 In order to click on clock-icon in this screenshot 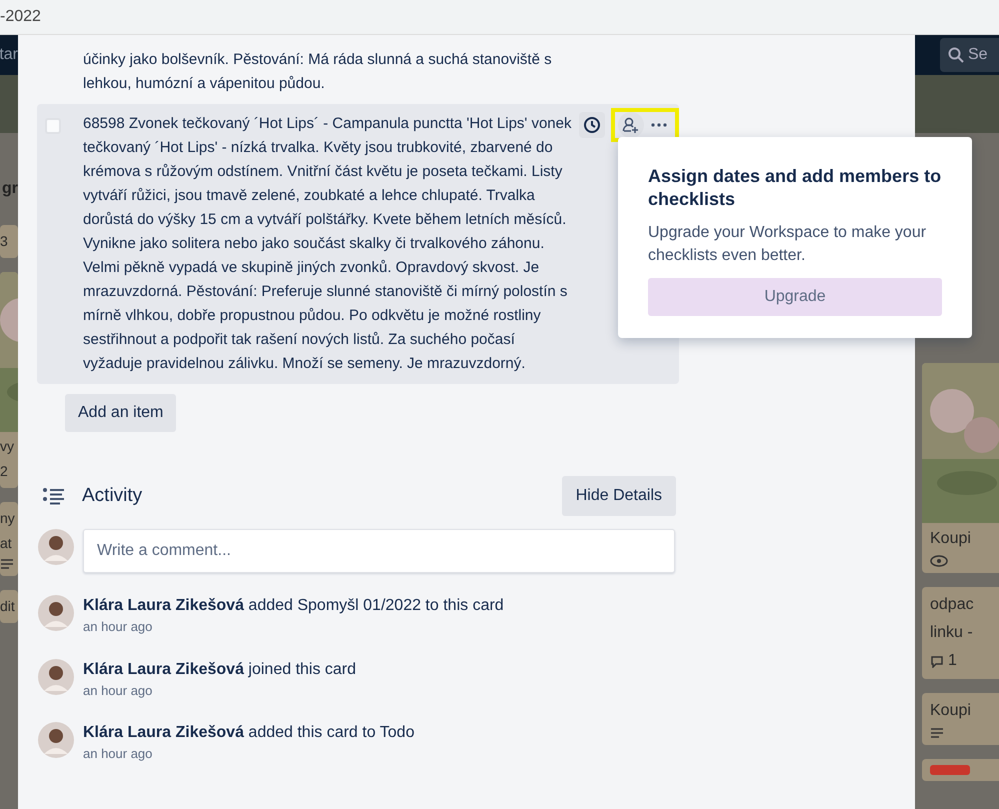, I will do `click(592, 125)`.